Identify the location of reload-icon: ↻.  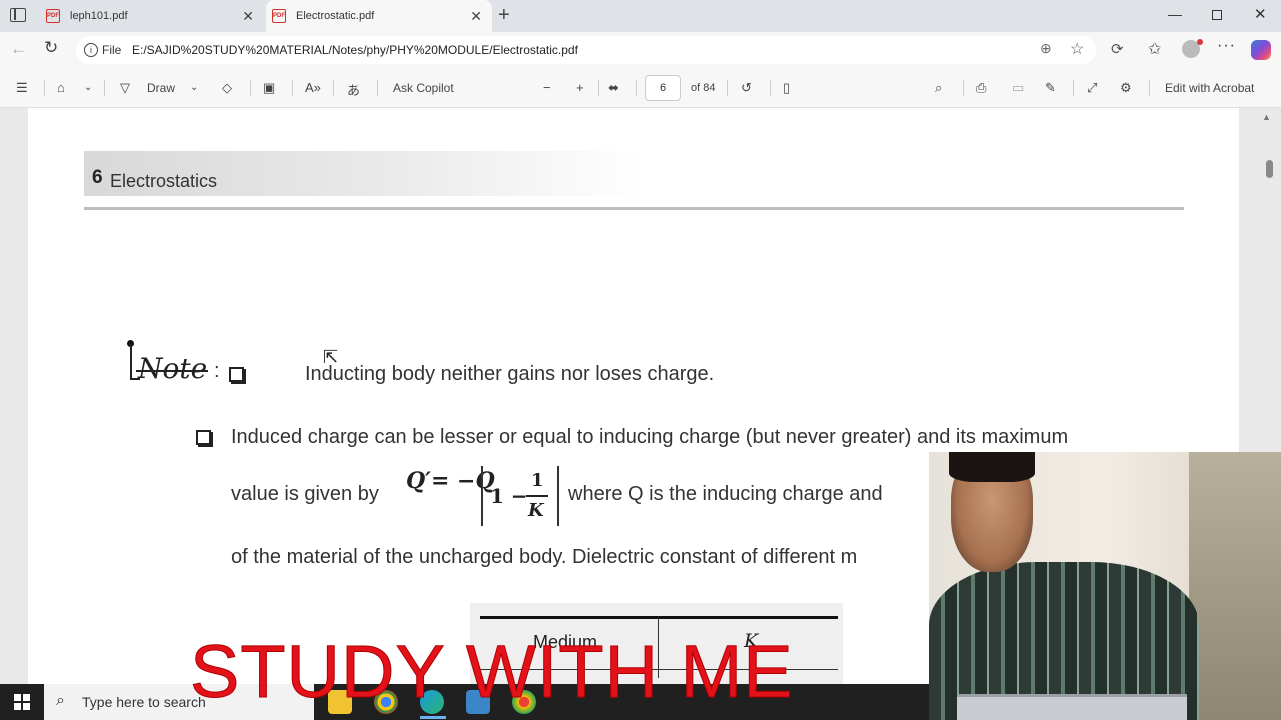
(51, 48).